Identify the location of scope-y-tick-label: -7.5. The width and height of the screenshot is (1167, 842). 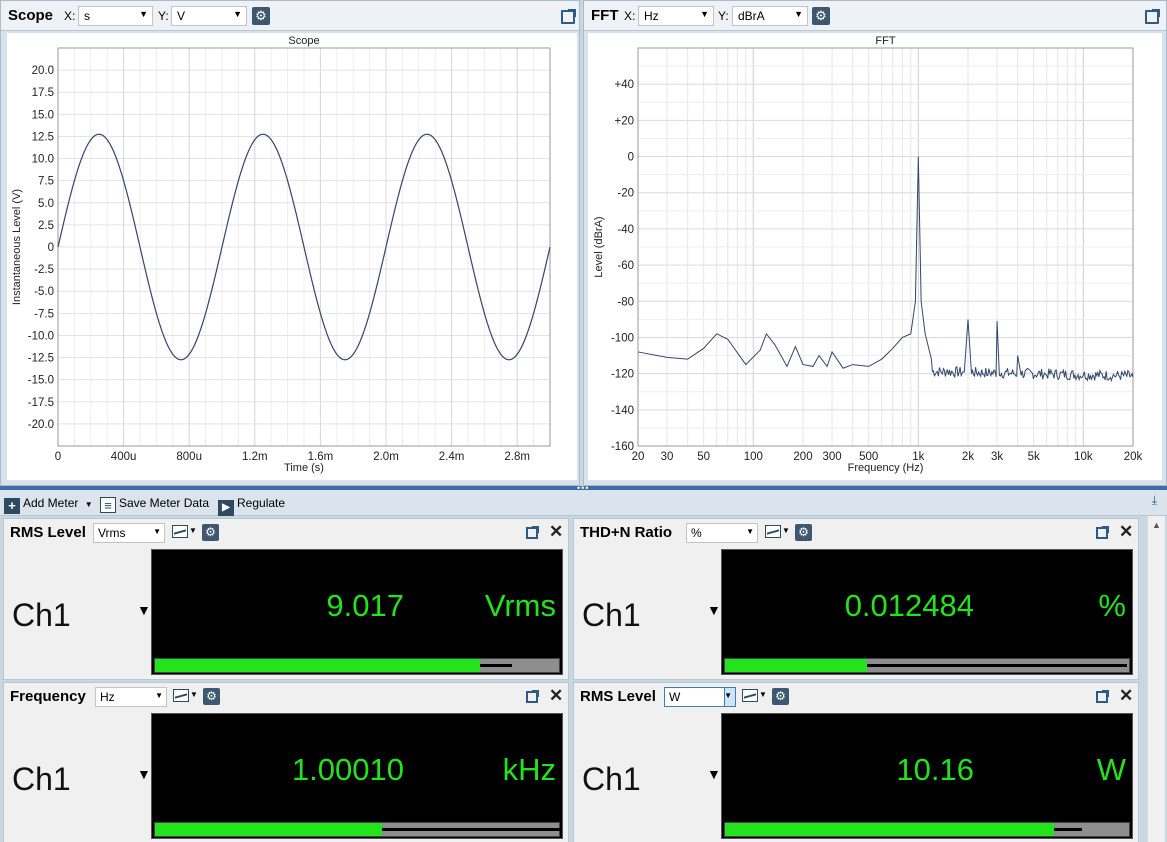
(44, 314).